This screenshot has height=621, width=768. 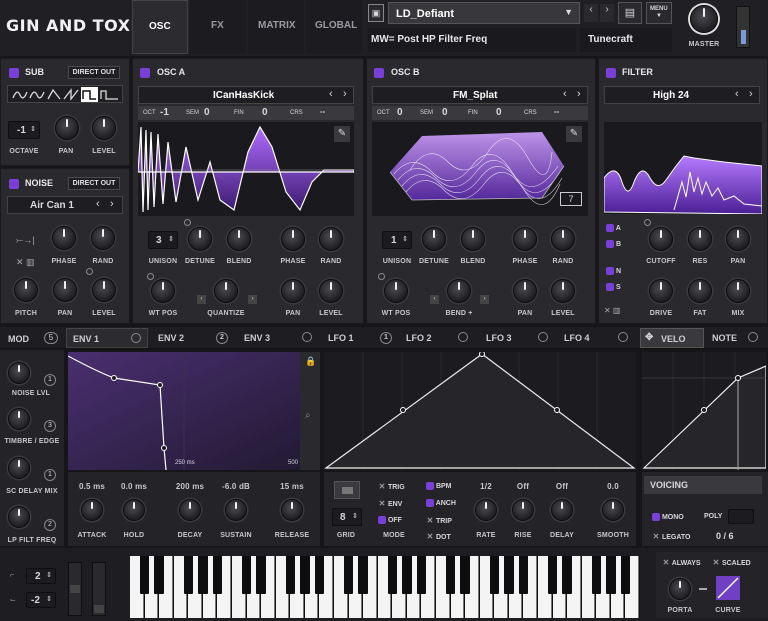 What do you see at coordinates (246, 95) in the screenshot?
I see `osc-a-wavetable-selector: ICanHasKick ‹ ›` at bounding box center [246, 95].